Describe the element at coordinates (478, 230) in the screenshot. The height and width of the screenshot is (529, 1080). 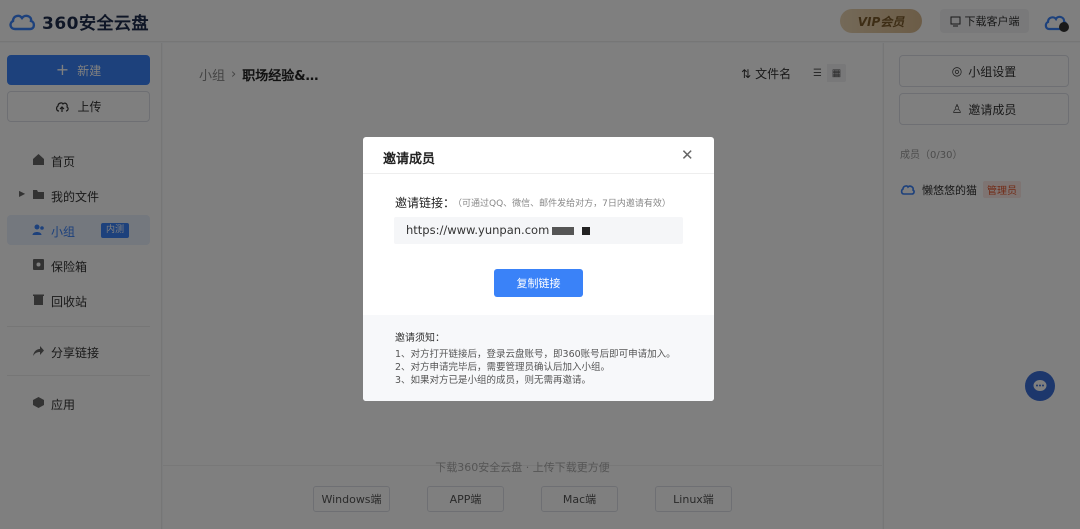
I see `invite-link-value: https://www.yunpan.com` at that location.